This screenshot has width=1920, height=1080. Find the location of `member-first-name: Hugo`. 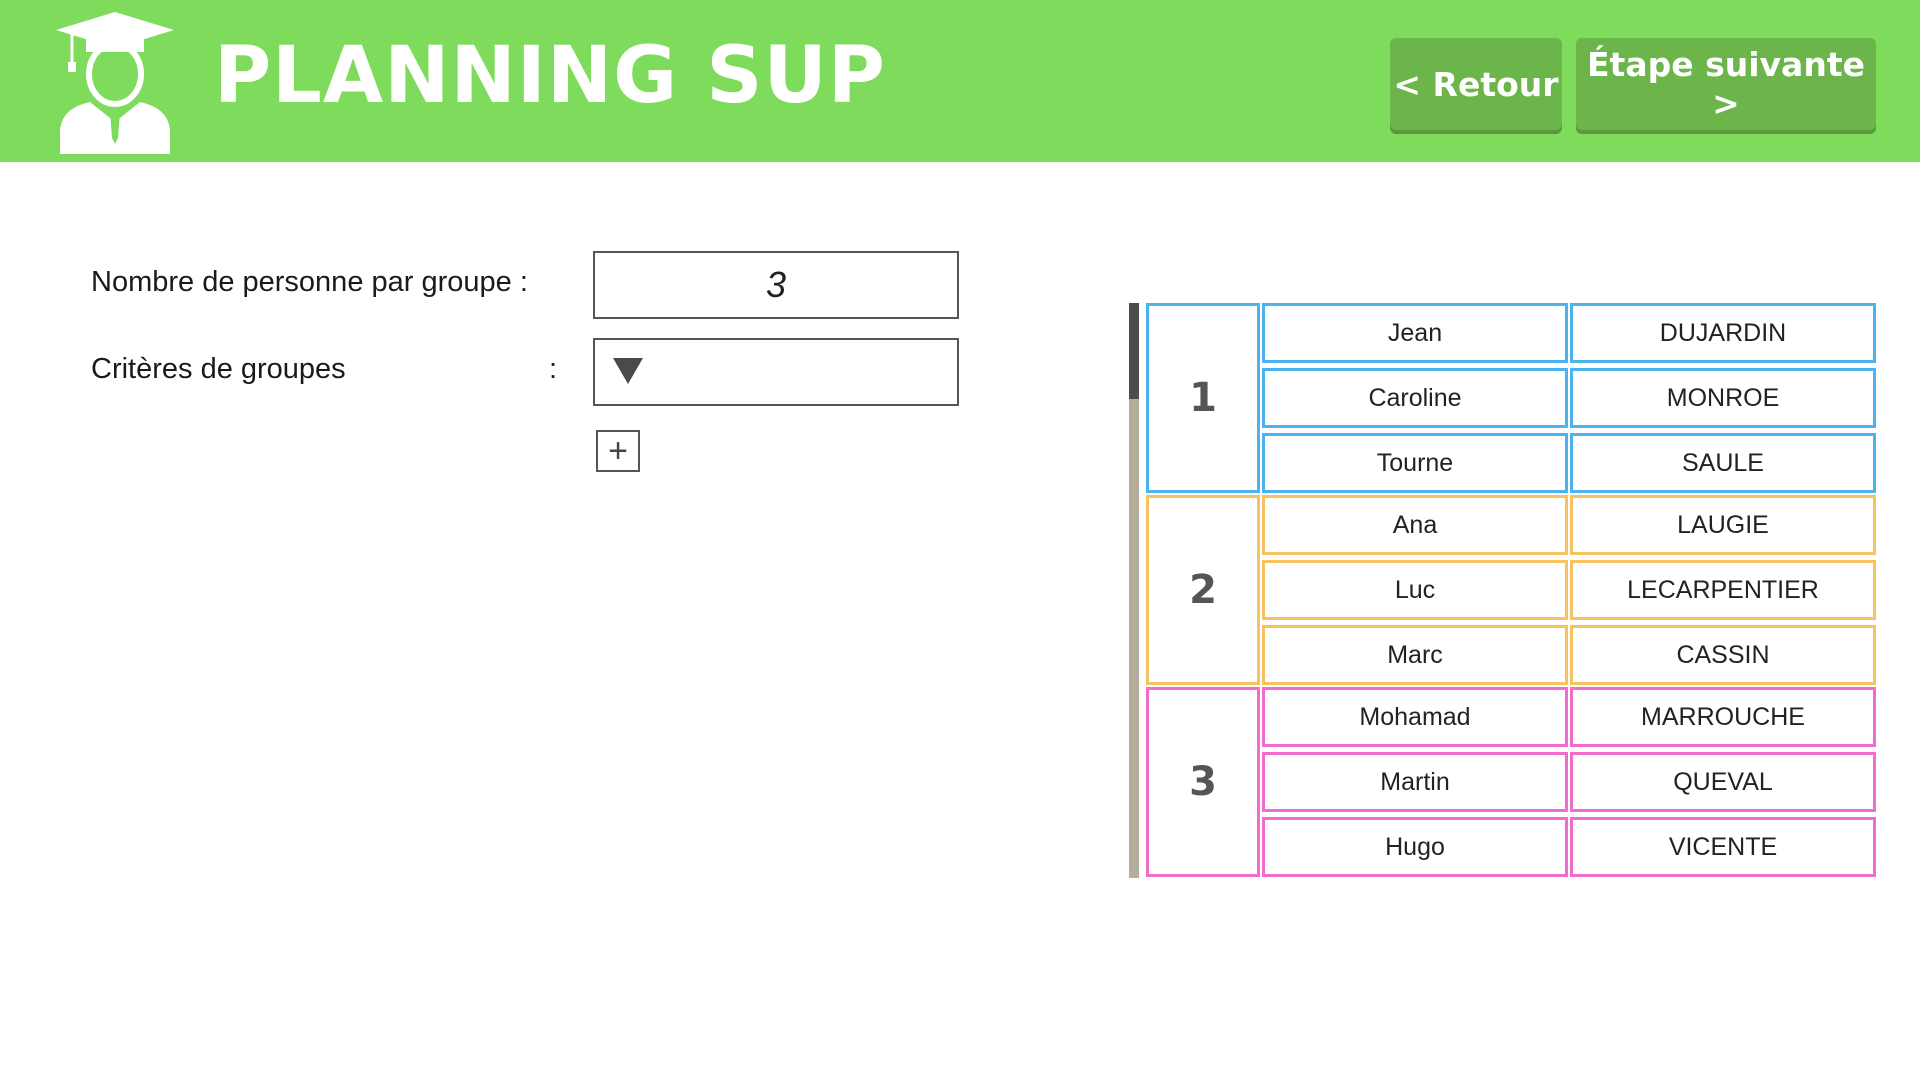

member-first-name: Hugo is located at coordinates (1415, 847).